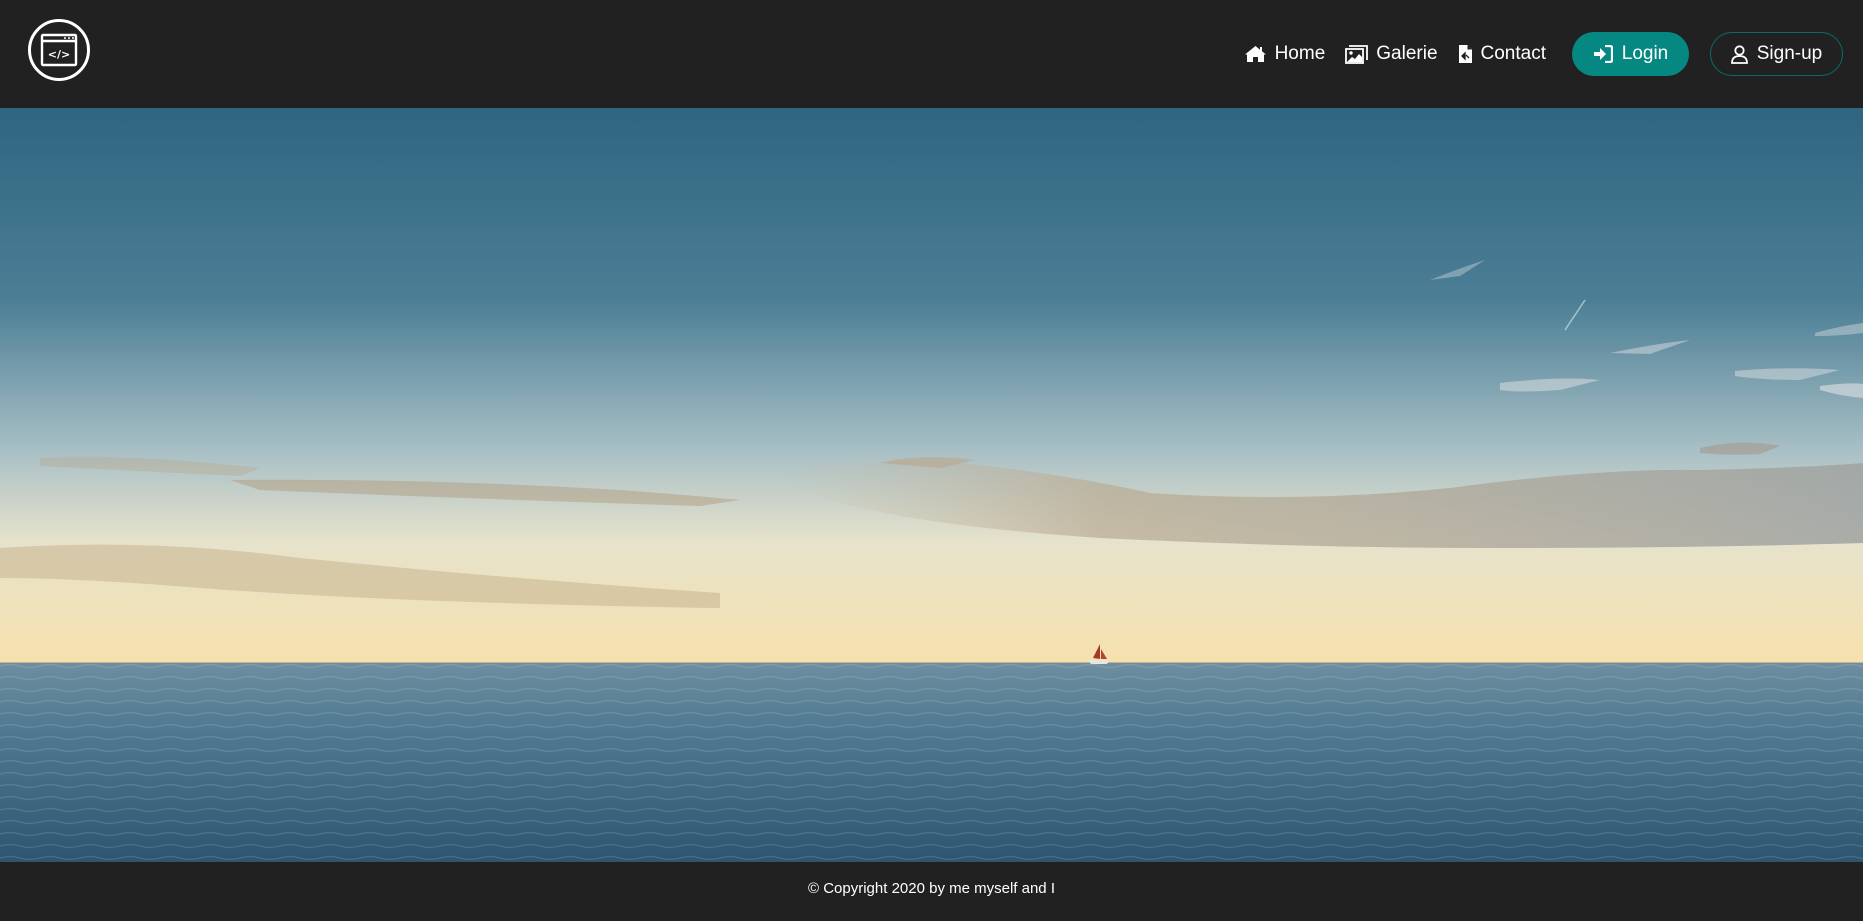 The width and height of the screenshot is (1863, 921). I want to click on top-navbar: </> Home Galerie Contact Login Sign-up, so click(931, 54).